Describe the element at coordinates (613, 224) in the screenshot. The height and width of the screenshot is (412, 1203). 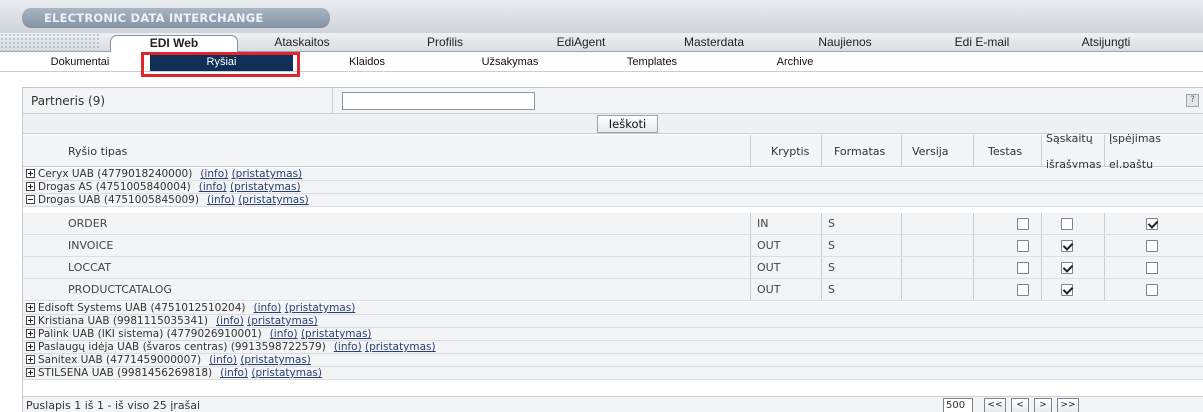
I see `connection-row: ORDER IN S` at that location.